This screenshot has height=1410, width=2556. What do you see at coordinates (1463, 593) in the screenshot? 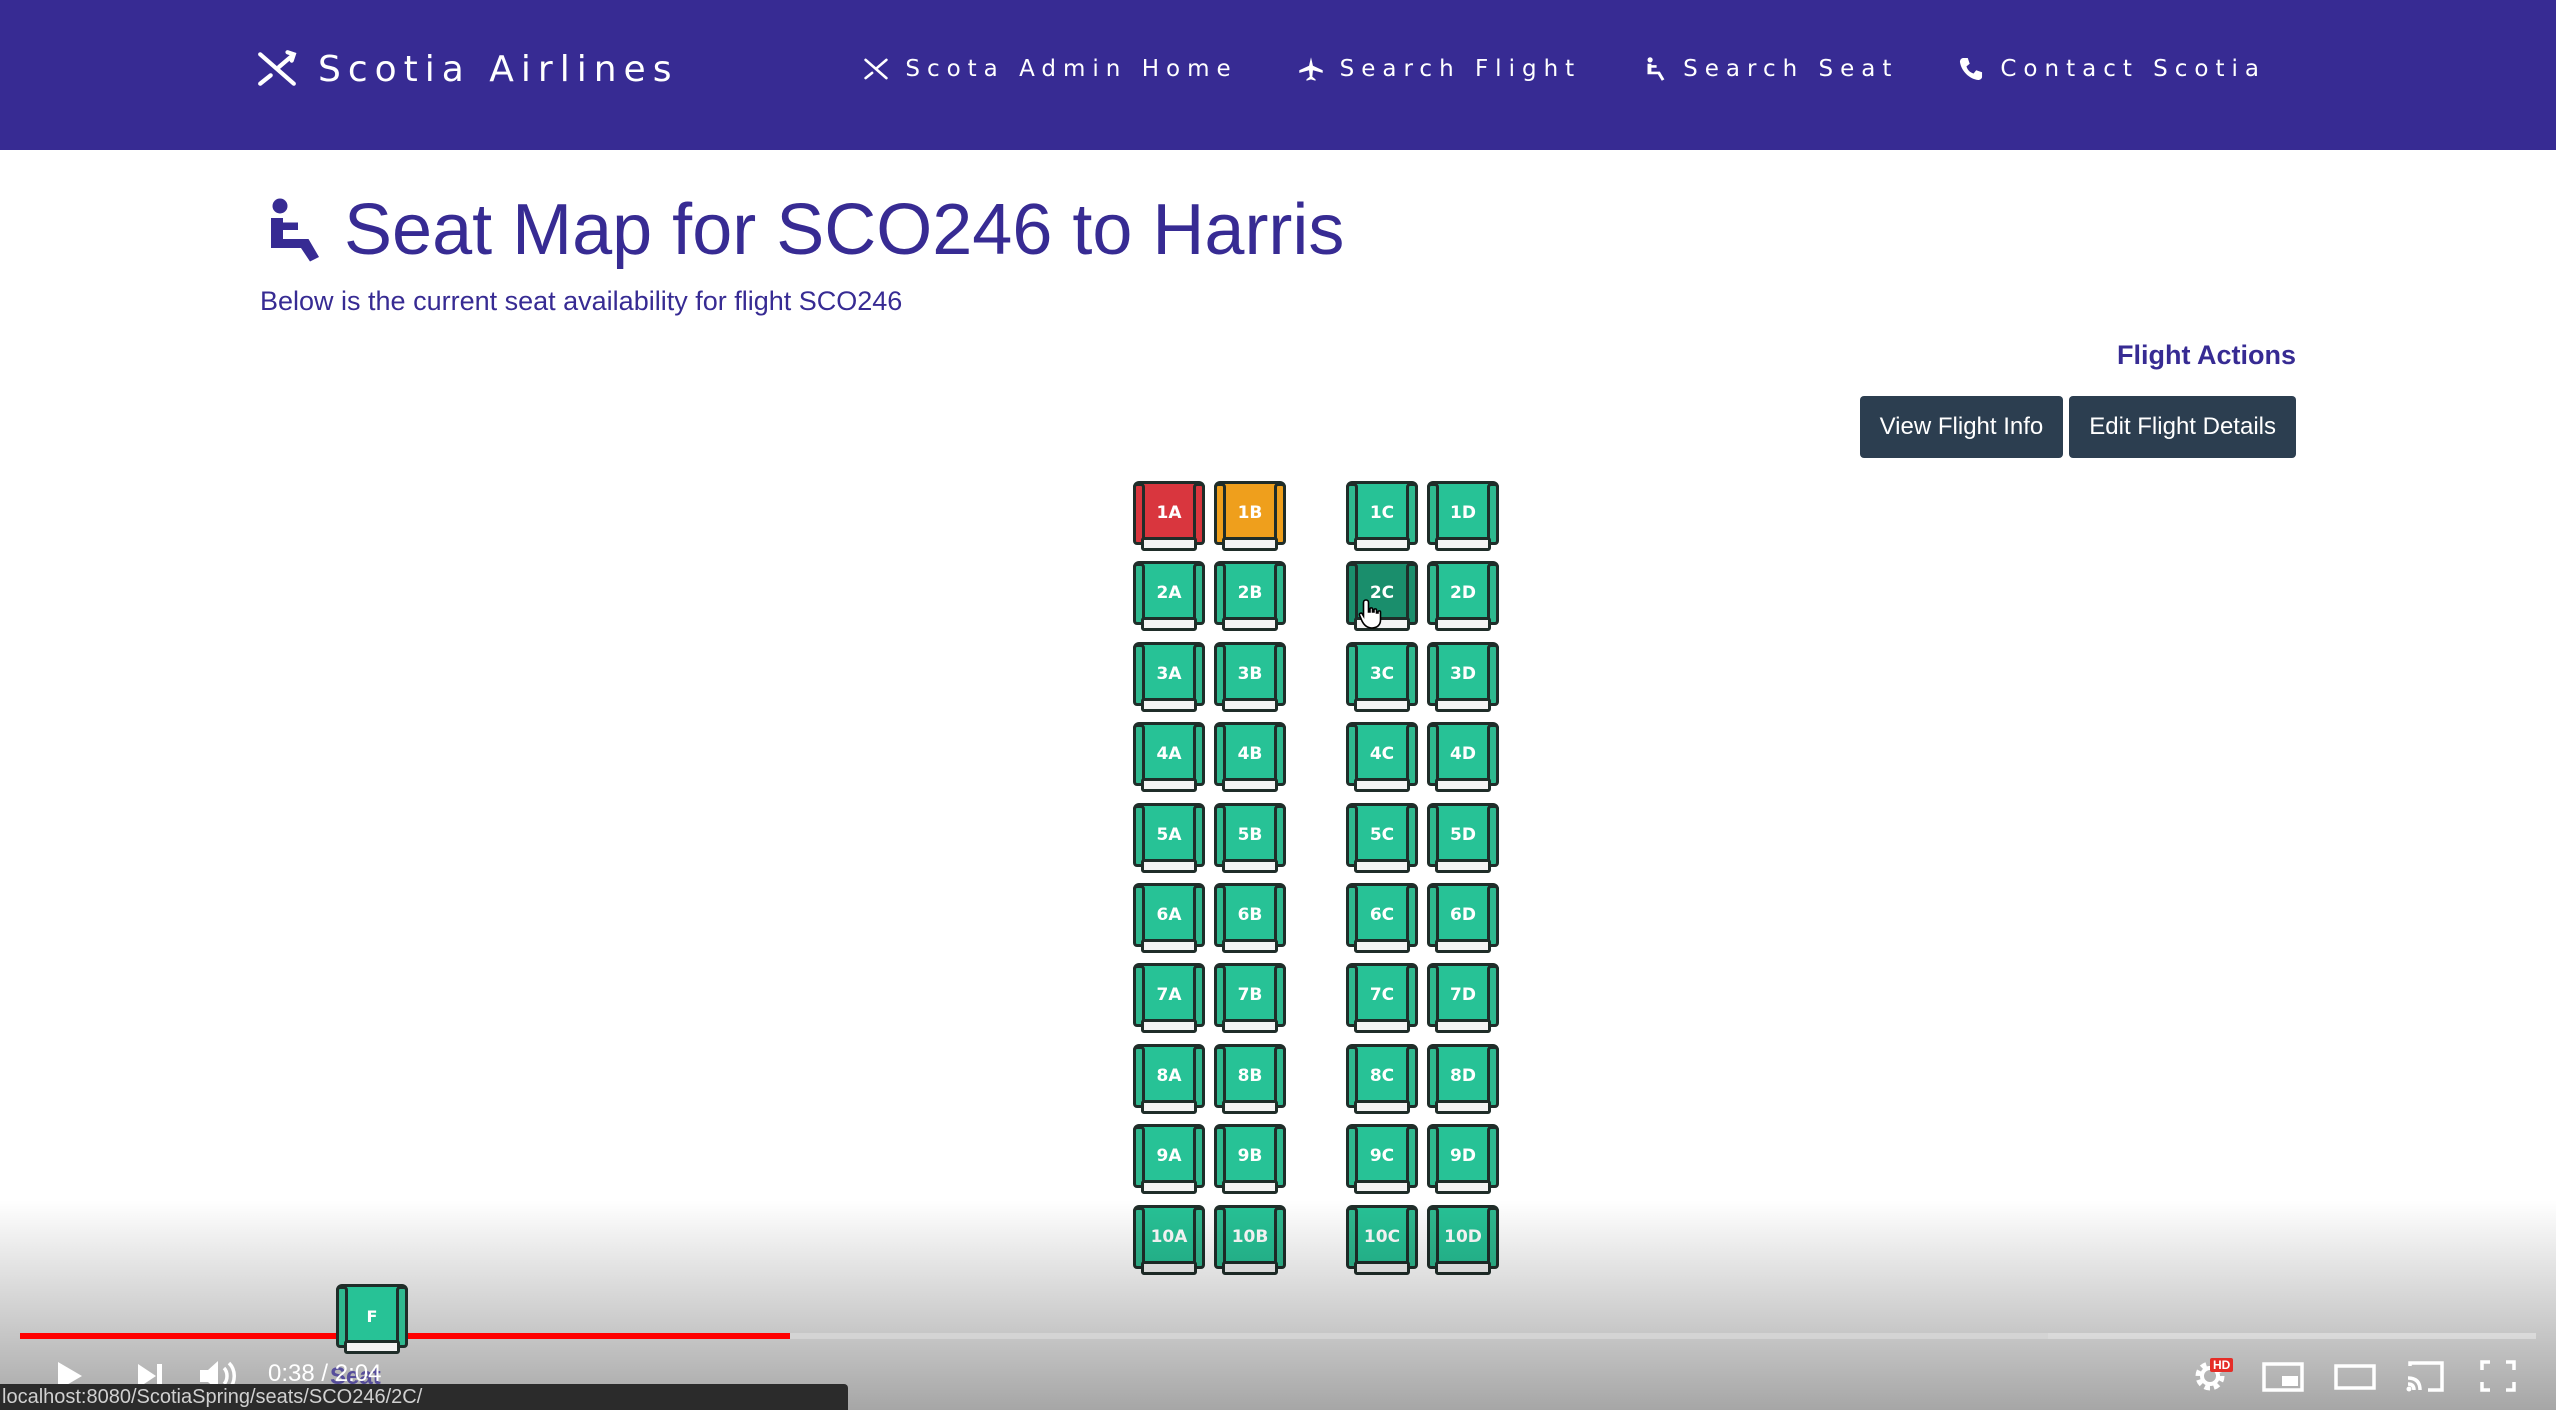
I see `seat-label: 2D` at bounding box center [1463, 593].